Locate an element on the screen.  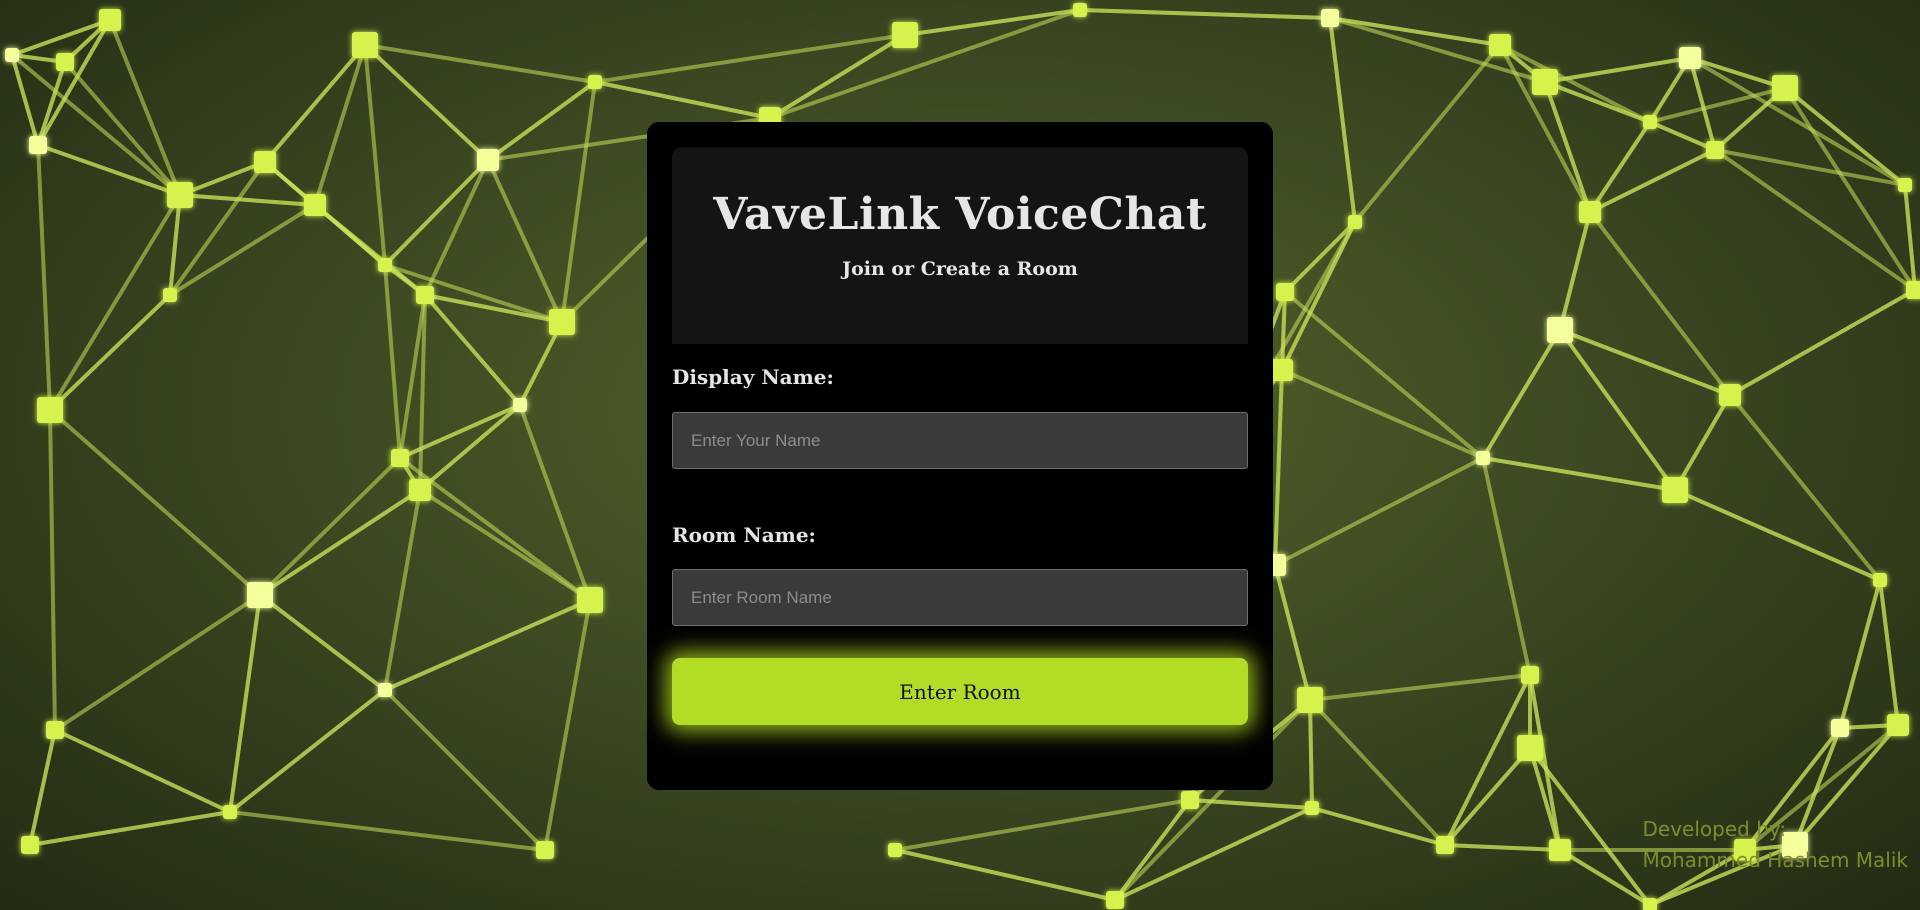
room-name-label: Room Name: is located at coordinates (744, 535).